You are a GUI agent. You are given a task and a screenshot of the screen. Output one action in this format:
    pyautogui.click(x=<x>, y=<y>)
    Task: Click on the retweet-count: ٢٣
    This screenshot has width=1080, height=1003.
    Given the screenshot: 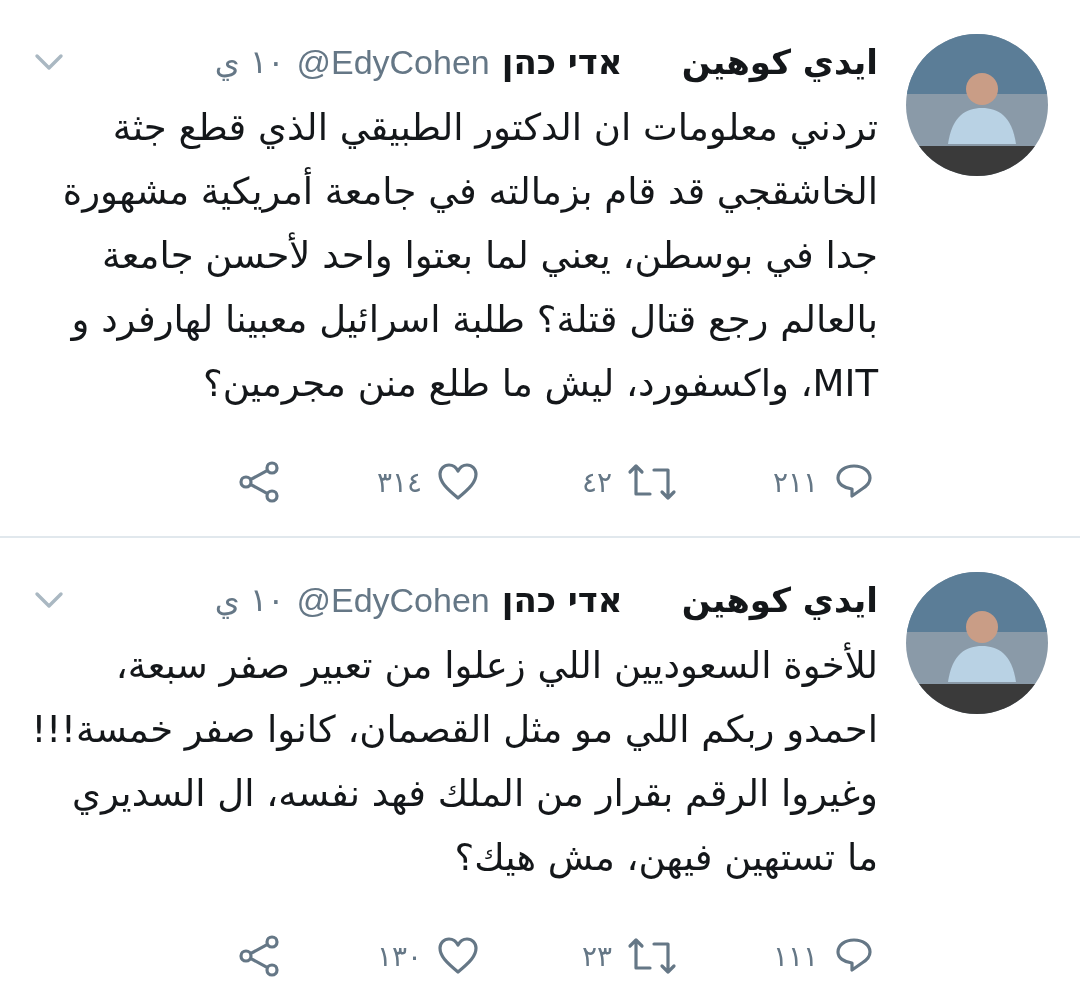 What is the action you would take?
    pyautogui.click(x=596, y=956)
    